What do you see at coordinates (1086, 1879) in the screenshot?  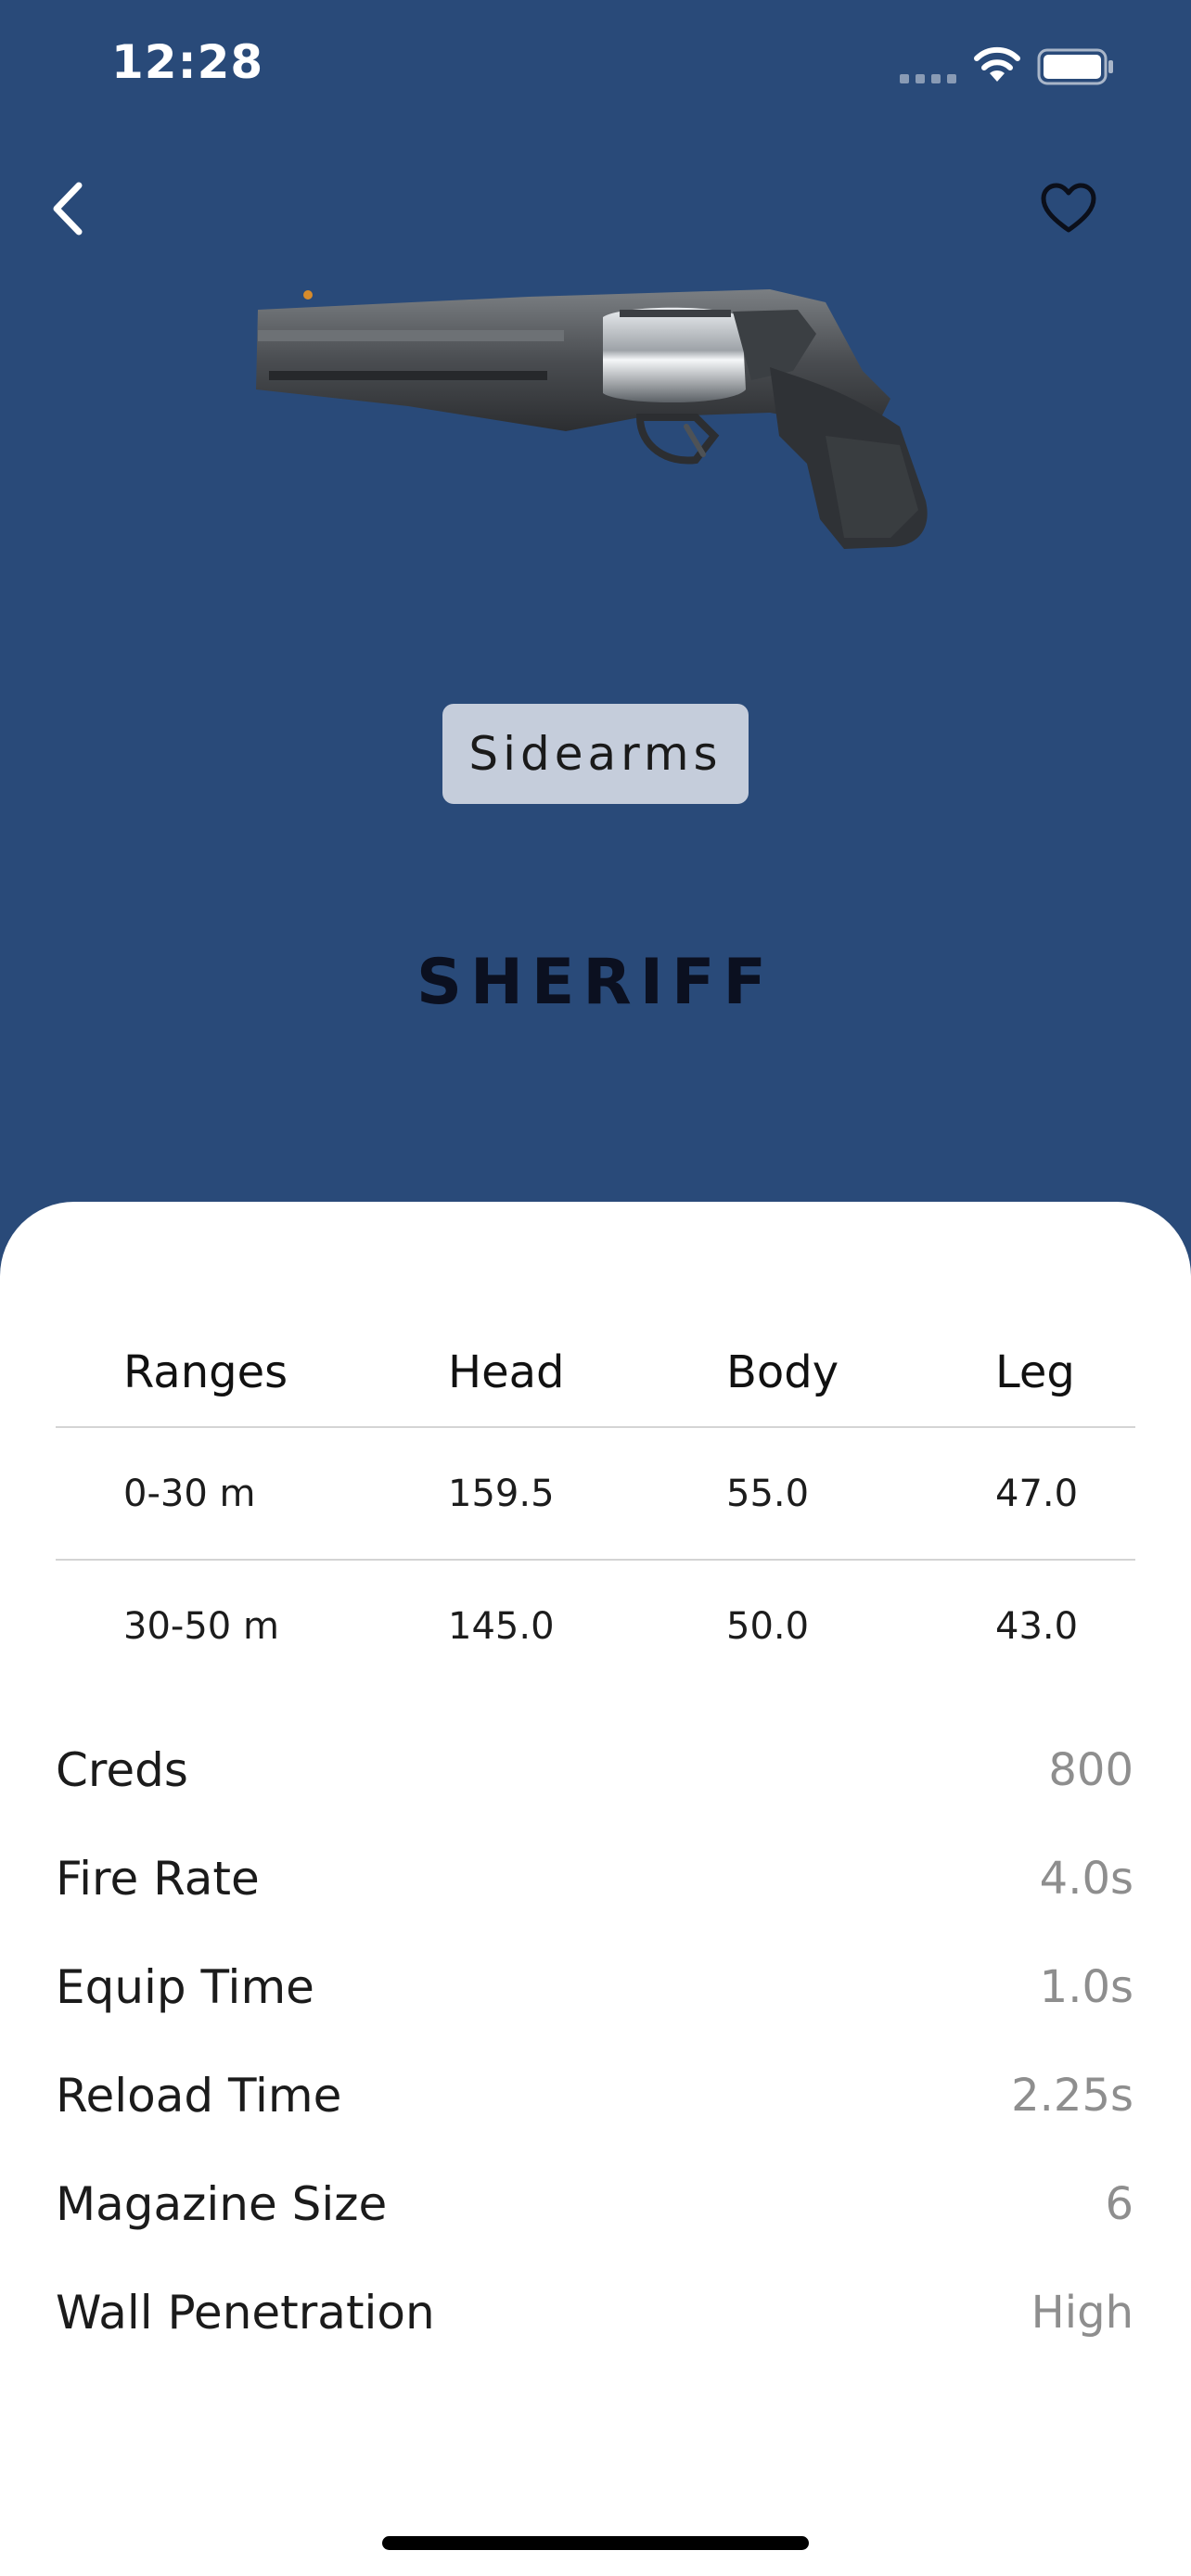 I see `stat-value: 4.0s` at bounding box center [1086, 1879].